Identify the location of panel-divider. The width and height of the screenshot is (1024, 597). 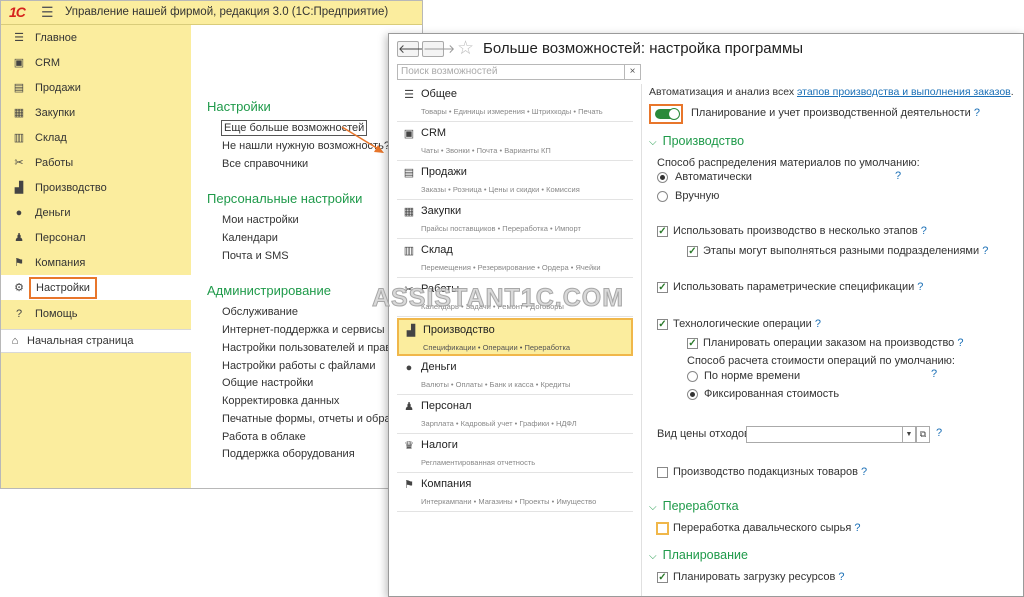
(641, 340).